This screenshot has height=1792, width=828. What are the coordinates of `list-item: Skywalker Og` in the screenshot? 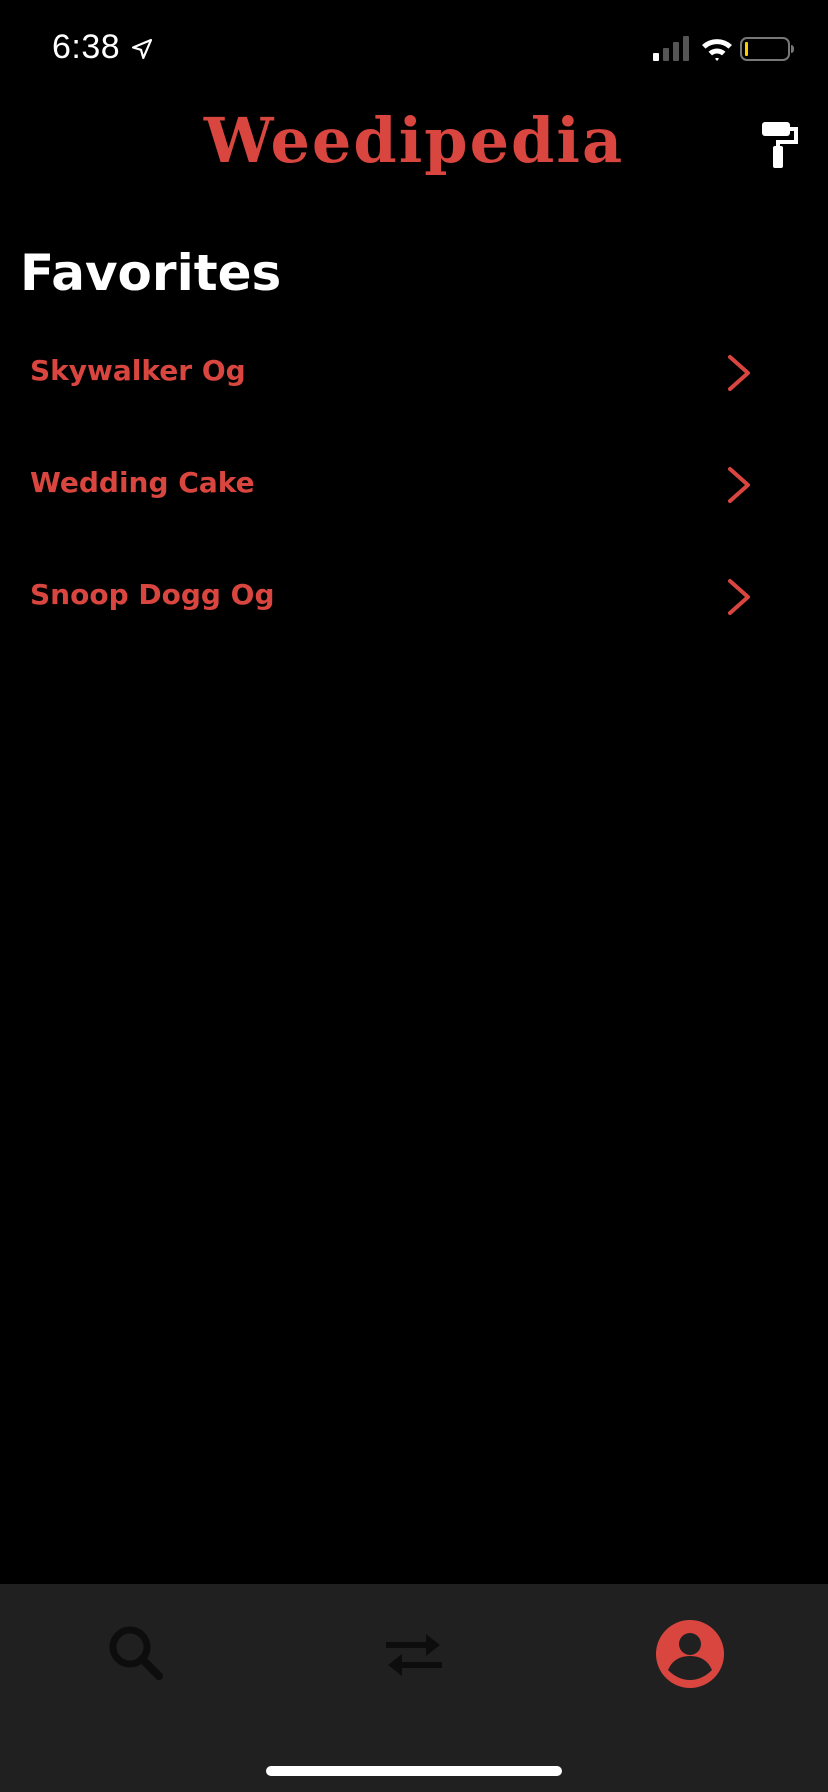 It's located at (414, 374).